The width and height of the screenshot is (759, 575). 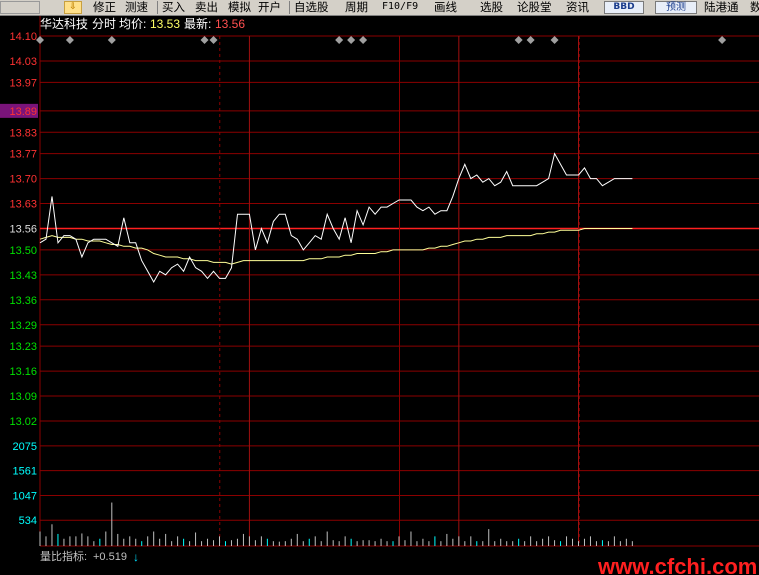 I want to click on price-tick-label: 13.36, so click(x=23, y=301).